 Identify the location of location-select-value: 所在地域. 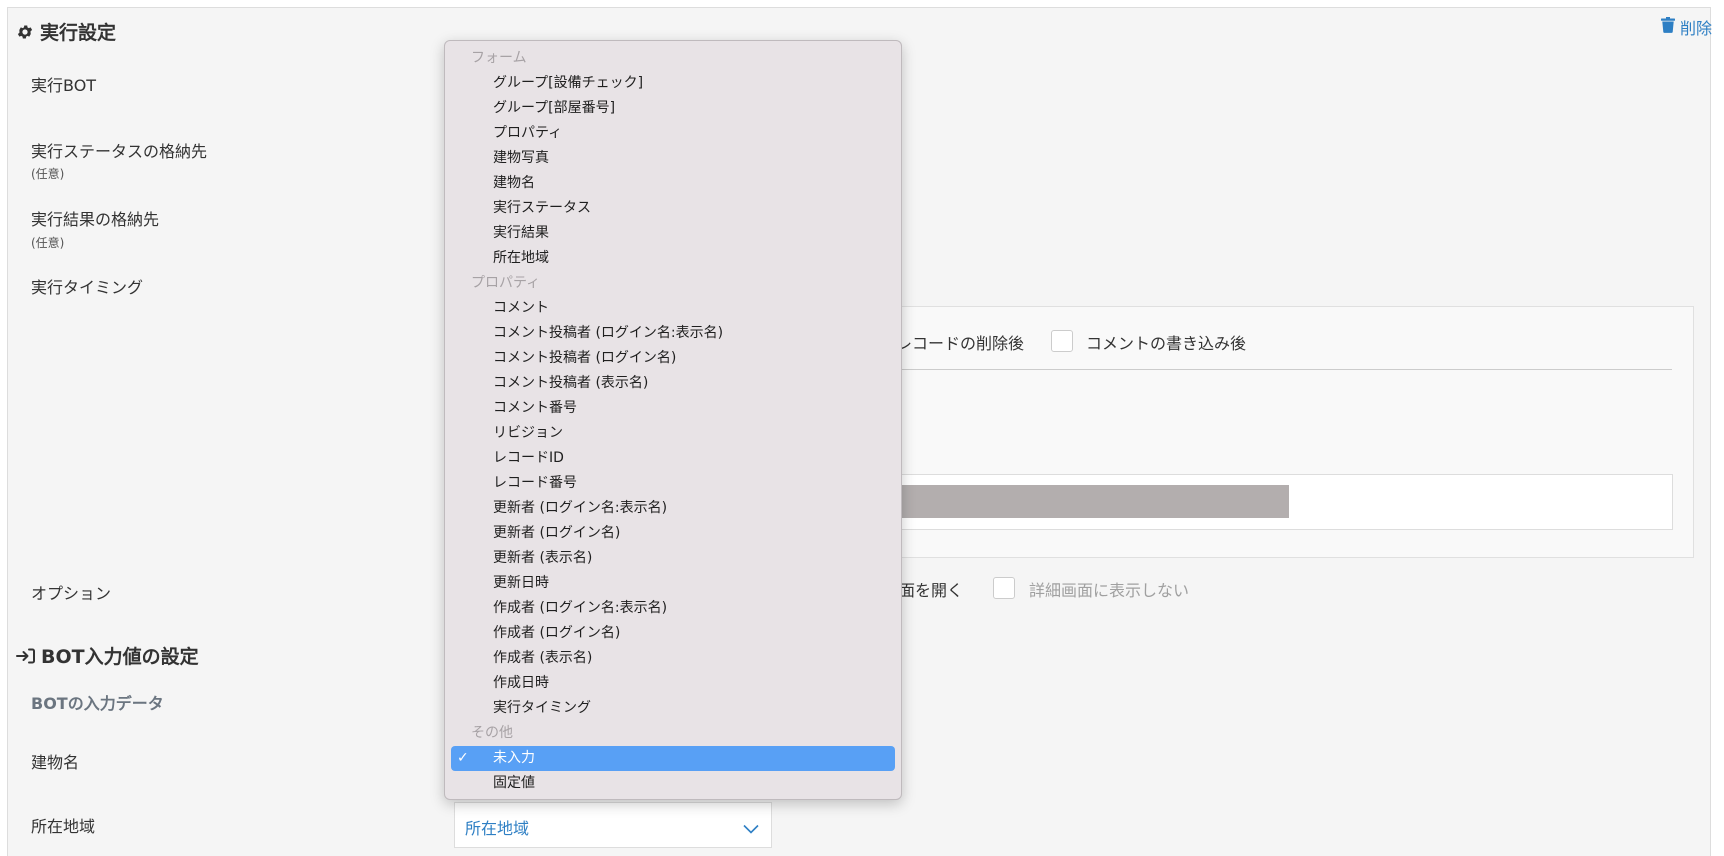
(497, 828).